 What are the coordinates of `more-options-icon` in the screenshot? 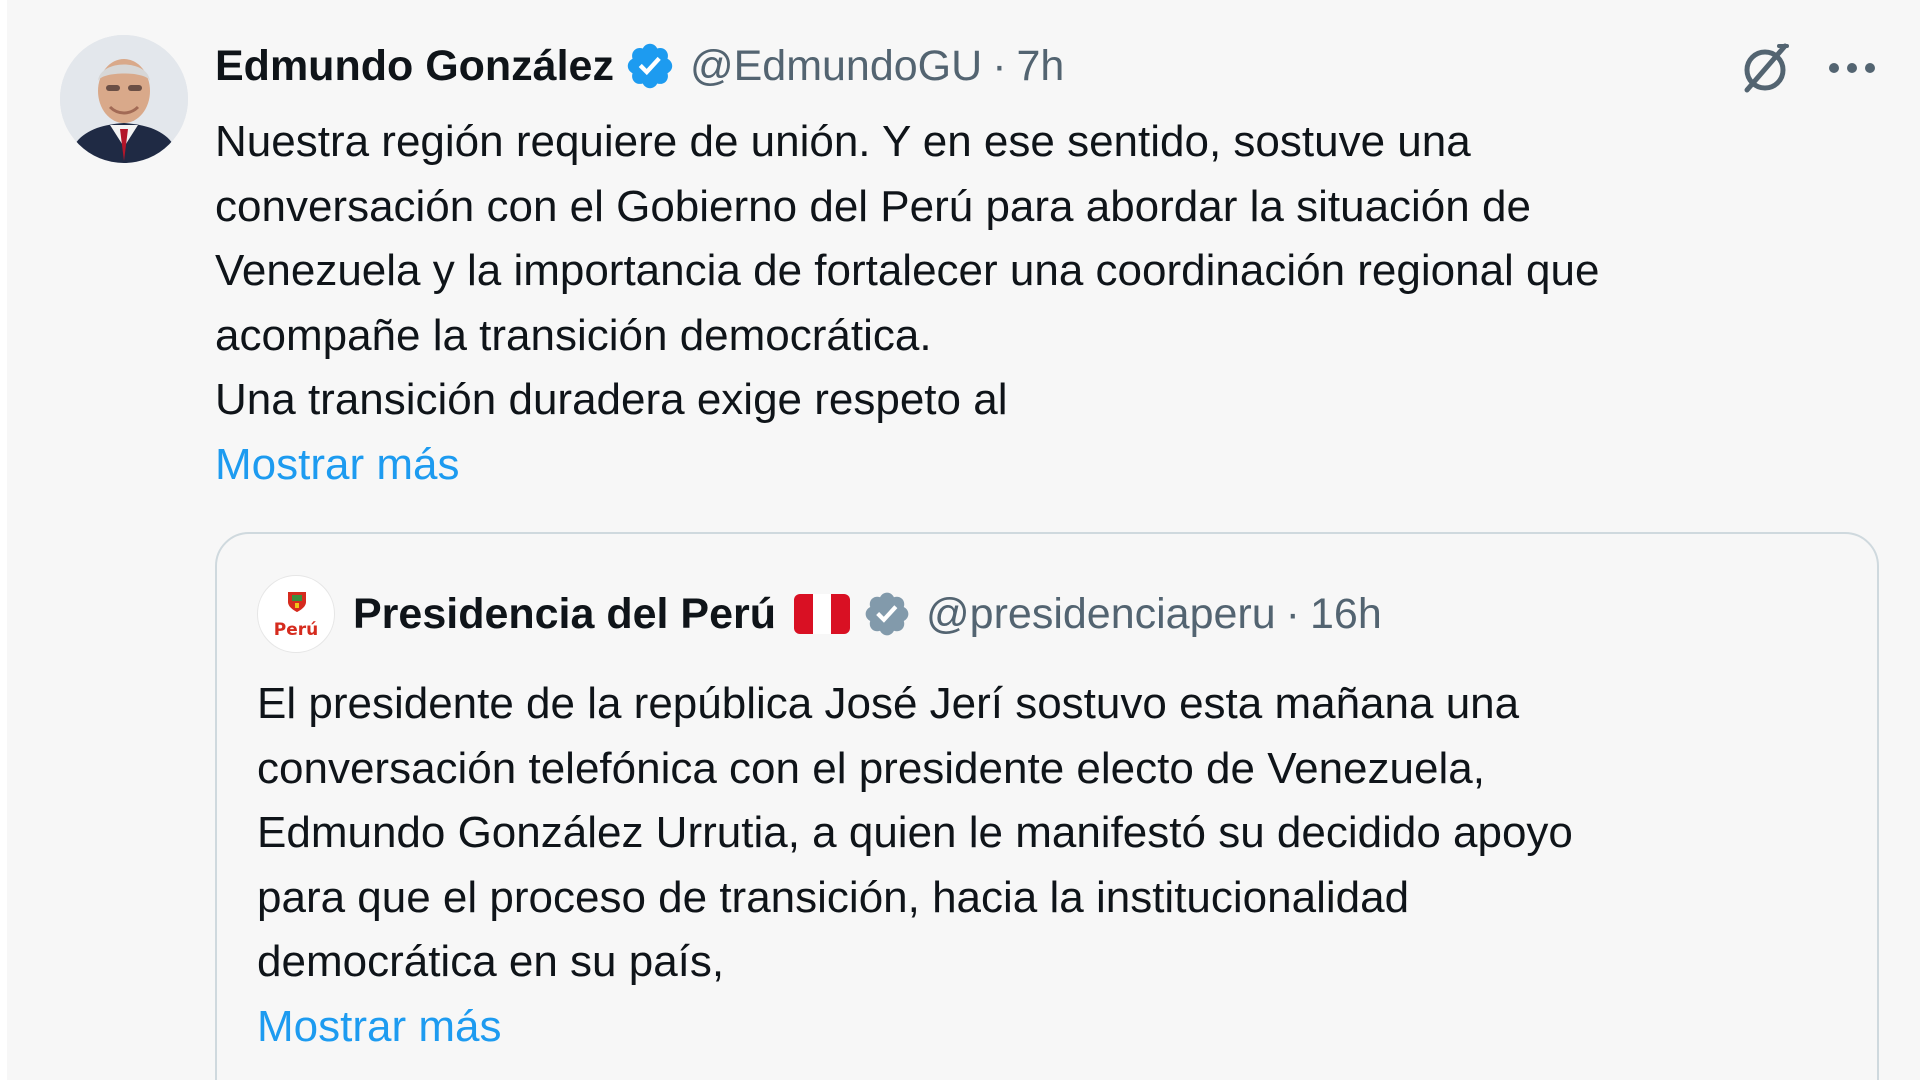 It's located at (1852, 68).